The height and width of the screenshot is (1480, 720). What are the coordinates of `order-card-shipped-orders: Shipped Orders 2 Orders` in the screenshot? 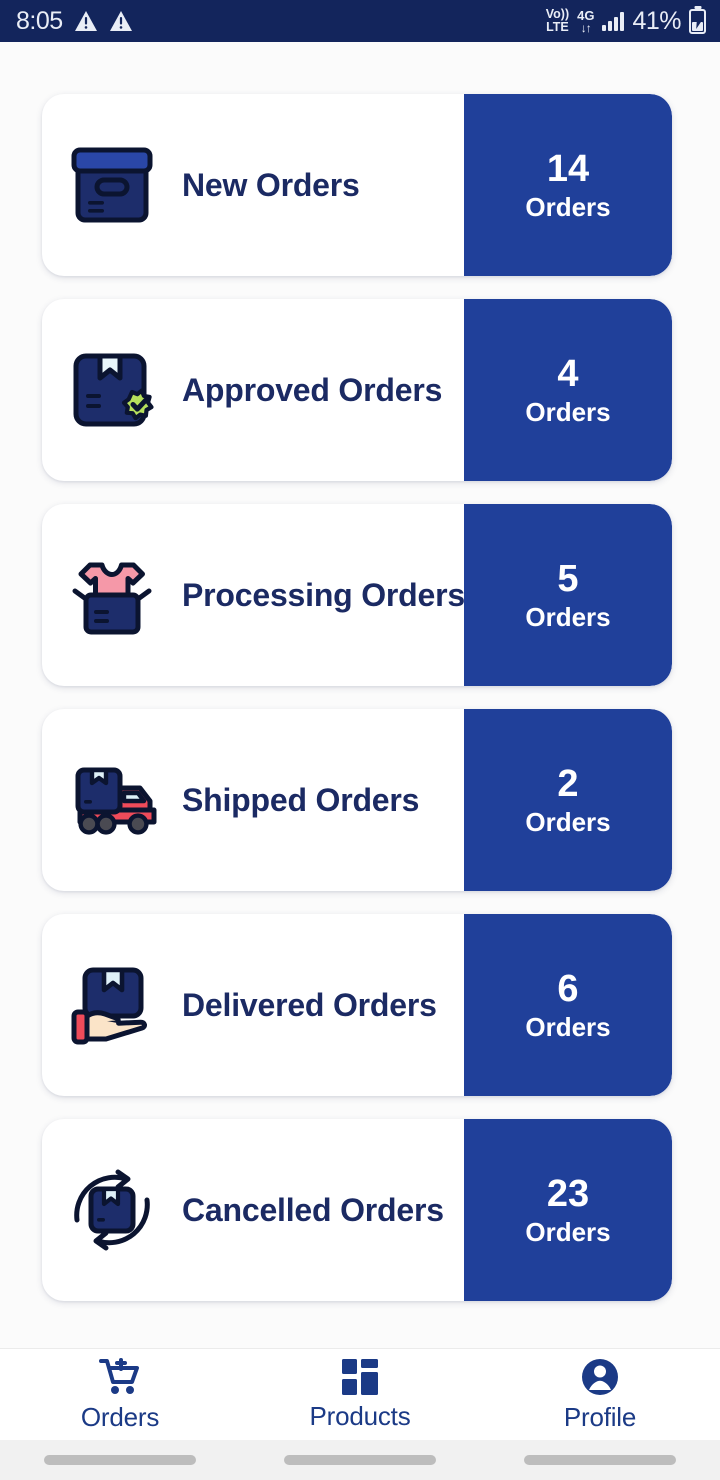 It's located at (357, 800).